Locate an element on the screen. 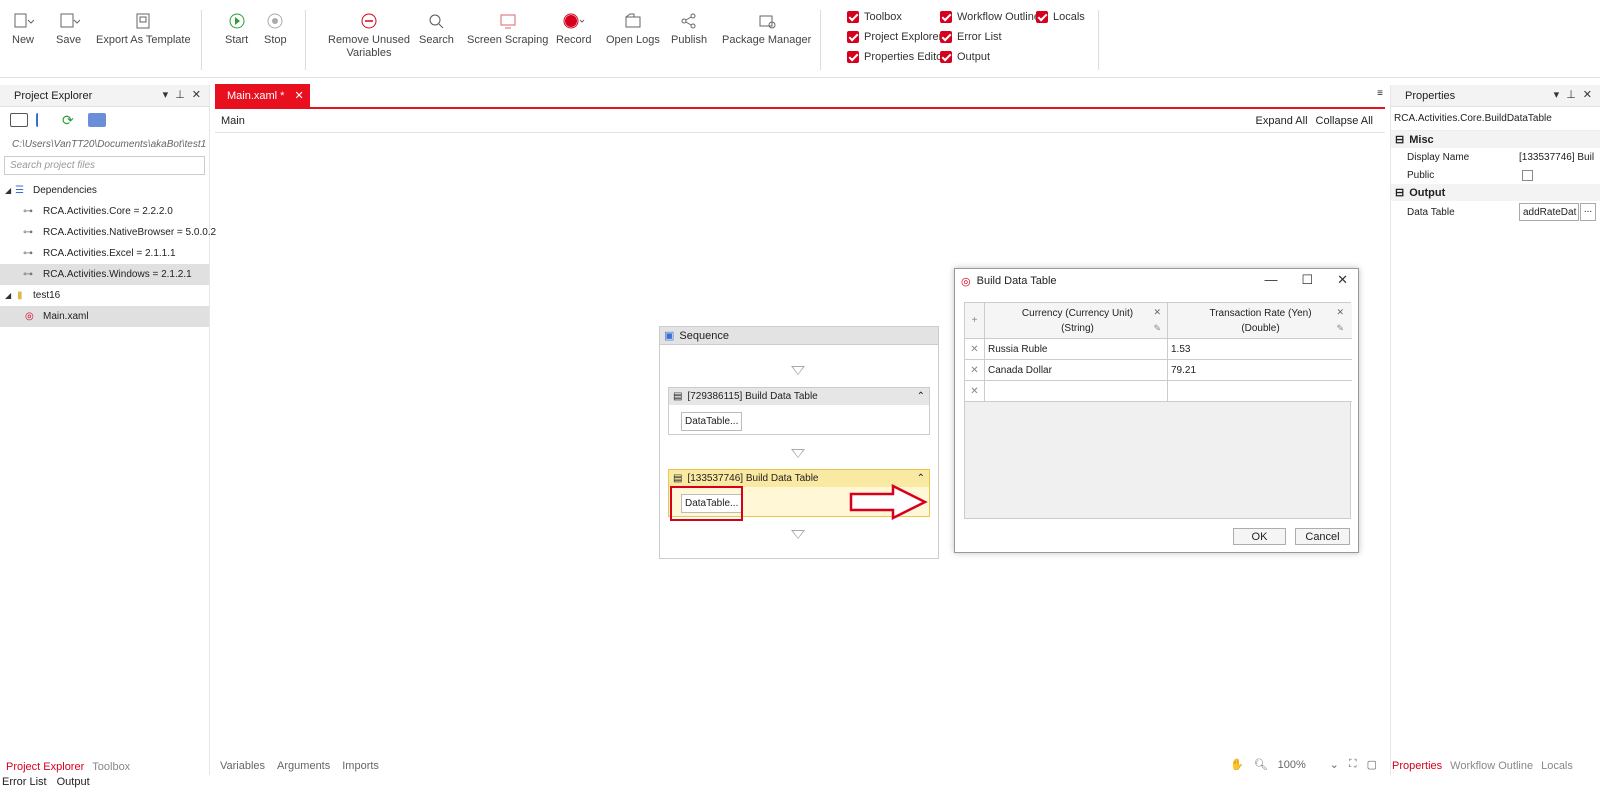  table-cell: Russia Ruble is located at coordinates (1076, 349).